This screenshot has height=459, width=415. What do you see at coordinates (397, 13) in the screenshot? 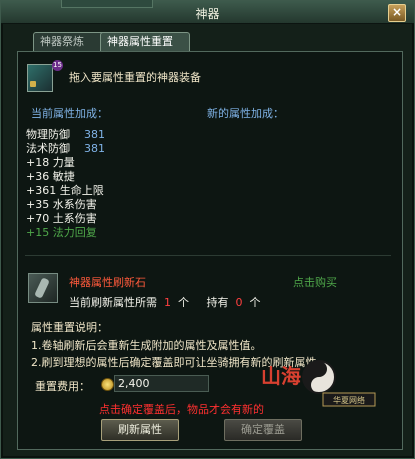
I see `close-button: ×` at bounding box center [397, 13].